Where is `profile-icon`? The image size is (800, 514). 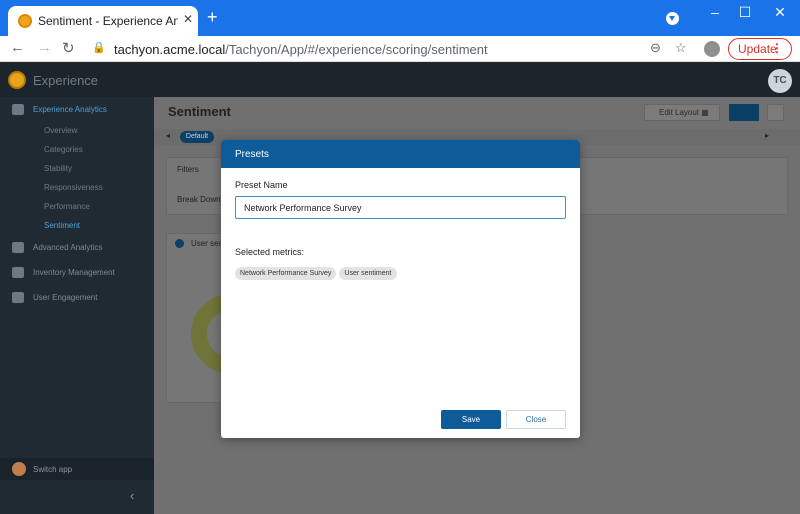
profile-icon is located at coordinates (712, 49).